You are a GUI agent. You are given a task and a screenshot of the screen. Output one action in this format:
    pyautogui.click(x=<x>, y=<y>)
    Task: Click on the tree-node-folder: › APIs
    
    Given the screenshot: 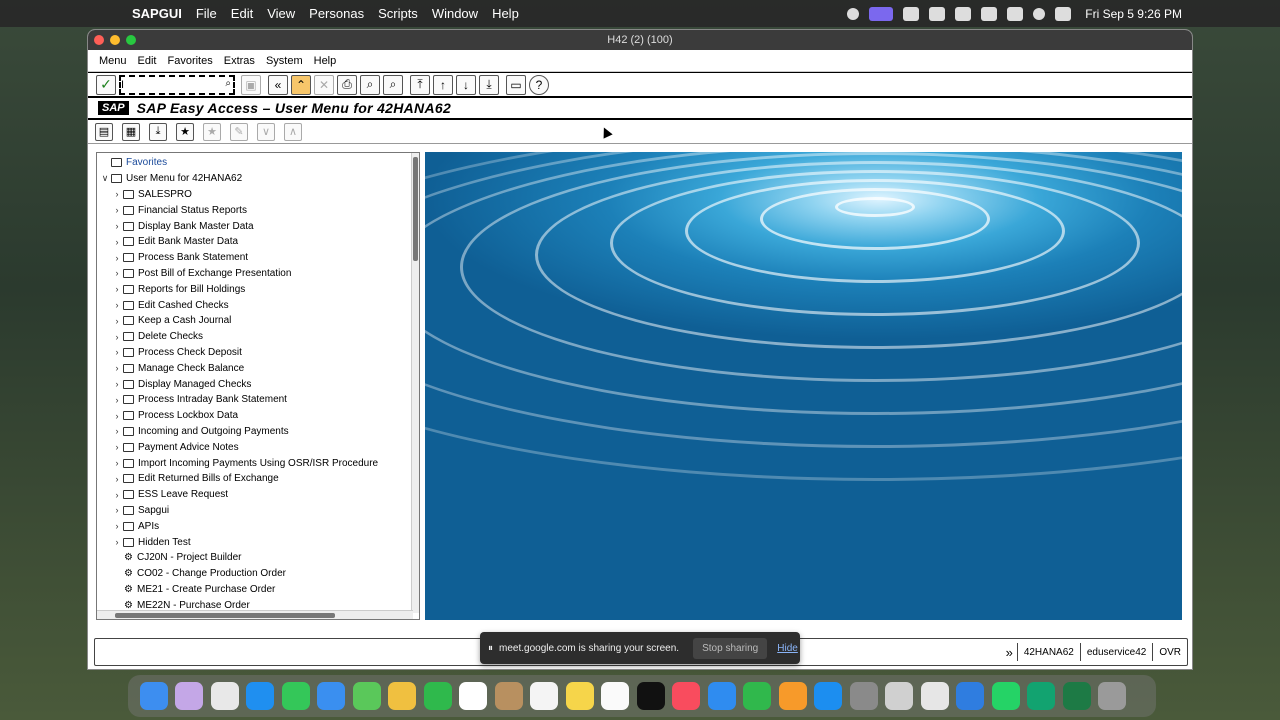 What is the action you would take?
    pyautogui.click(x=258, y=526)
    